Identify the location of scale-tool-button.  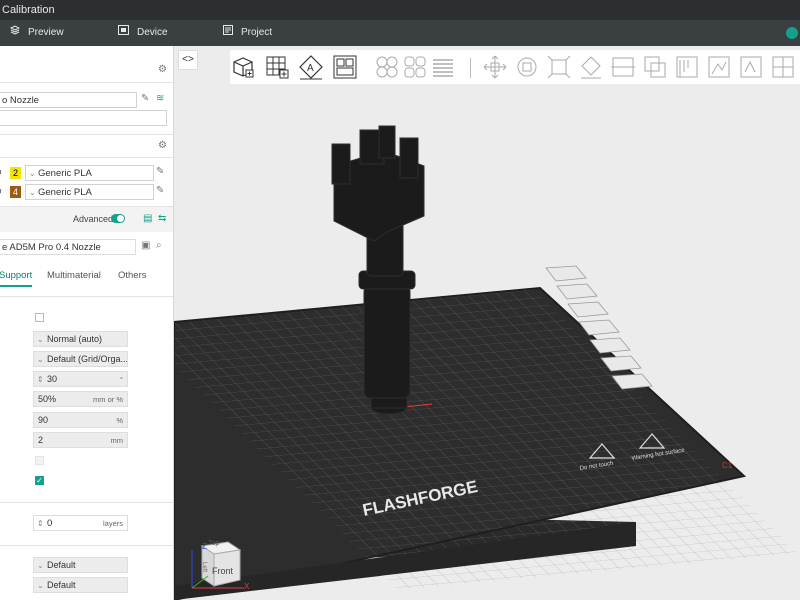
(559, 67).